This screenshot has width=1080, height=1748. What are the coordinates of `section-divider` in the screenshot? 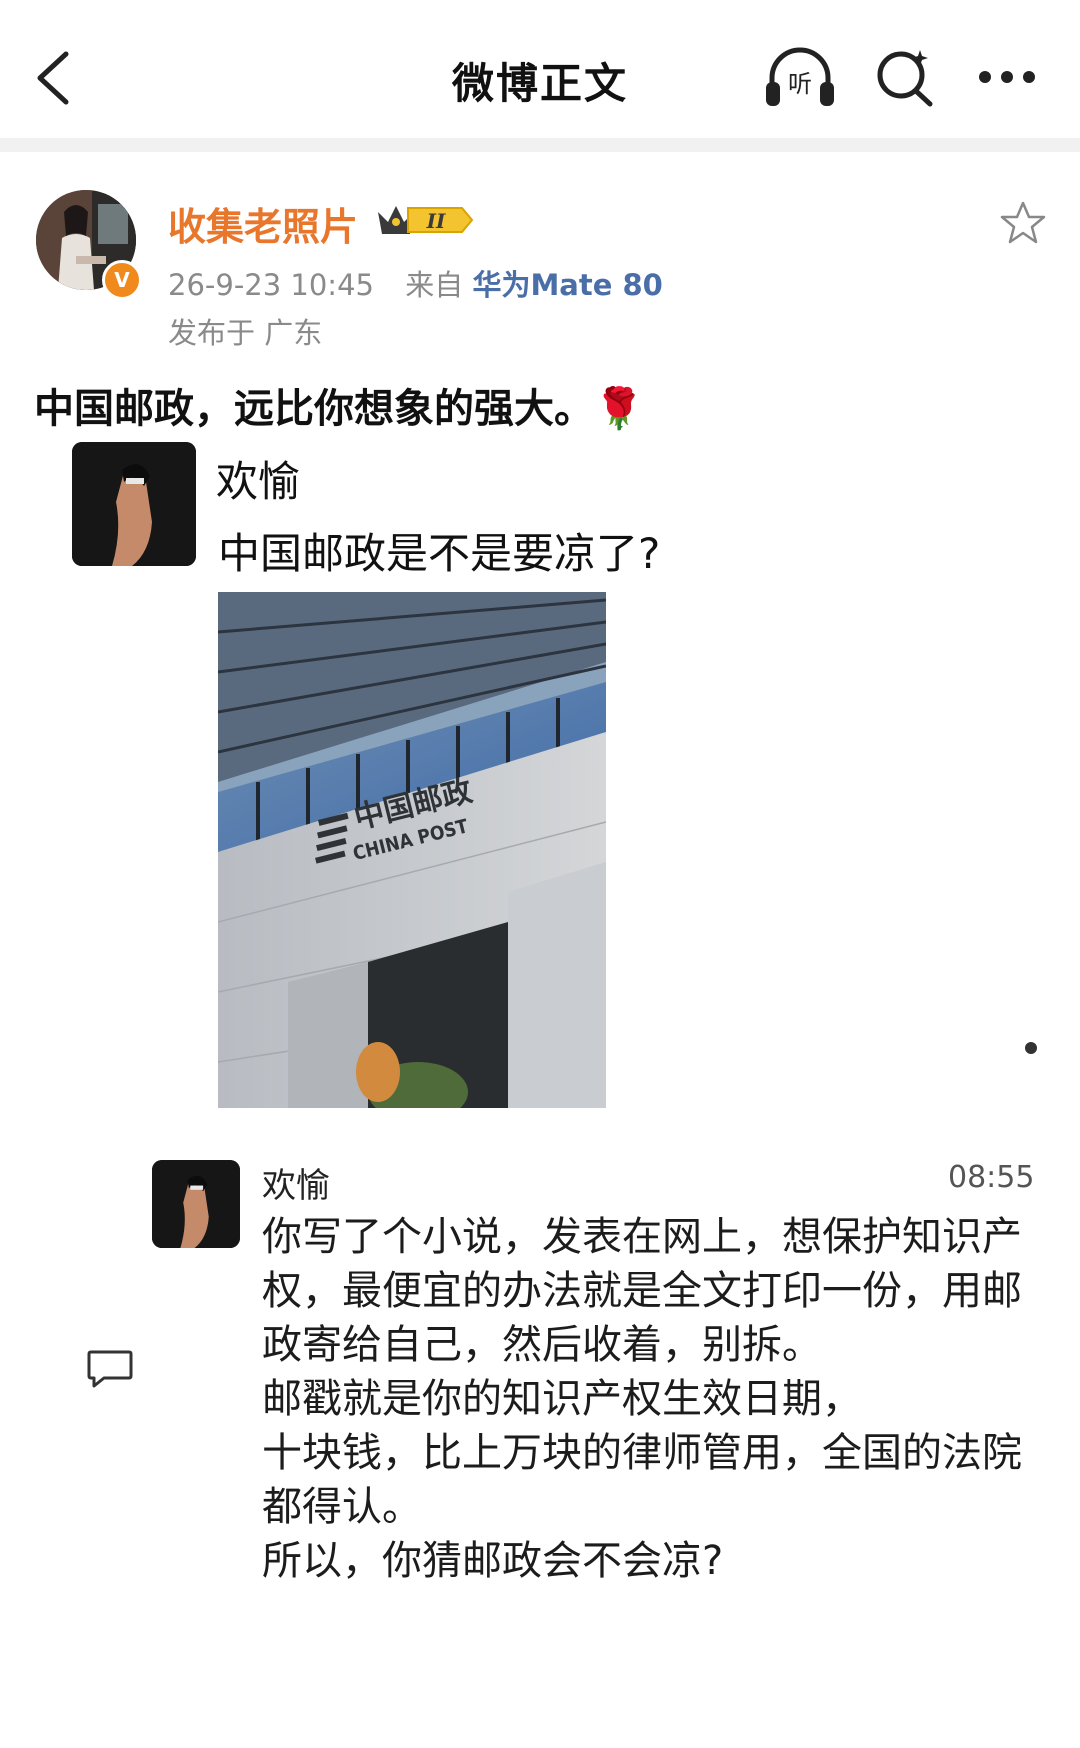 It's located at (540, 145).